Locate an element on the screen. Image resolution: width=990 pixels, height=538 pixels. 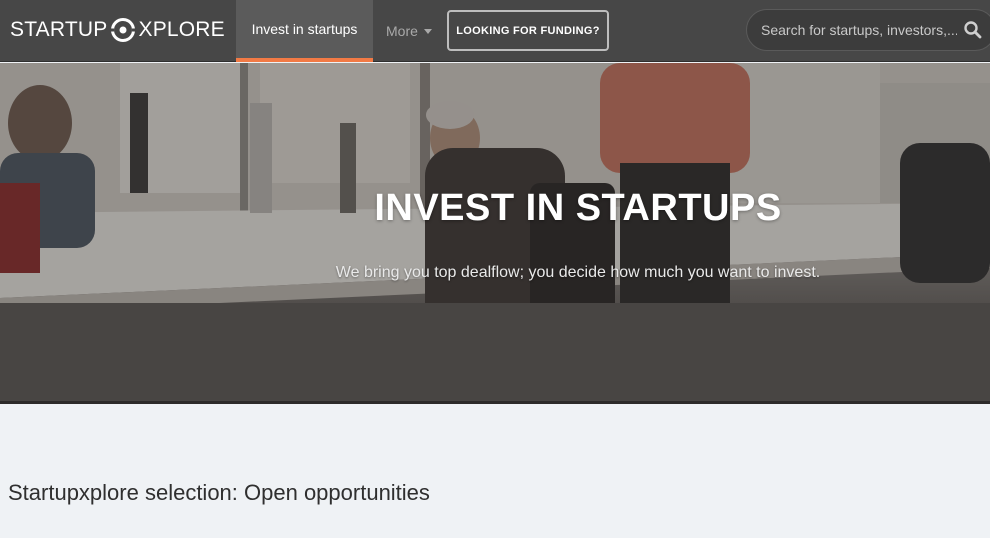
looking-for-funding-button: LOOKING FOR FUNDING? is located at coordinates (528, 30).